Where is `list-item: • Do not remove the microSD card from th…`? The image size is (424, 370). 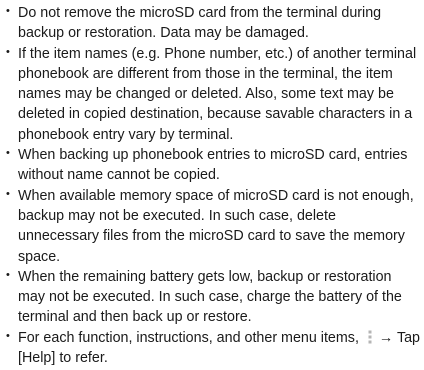
list-item: • Do not remove the microSD card from th… is located at coordinates (212, 23).